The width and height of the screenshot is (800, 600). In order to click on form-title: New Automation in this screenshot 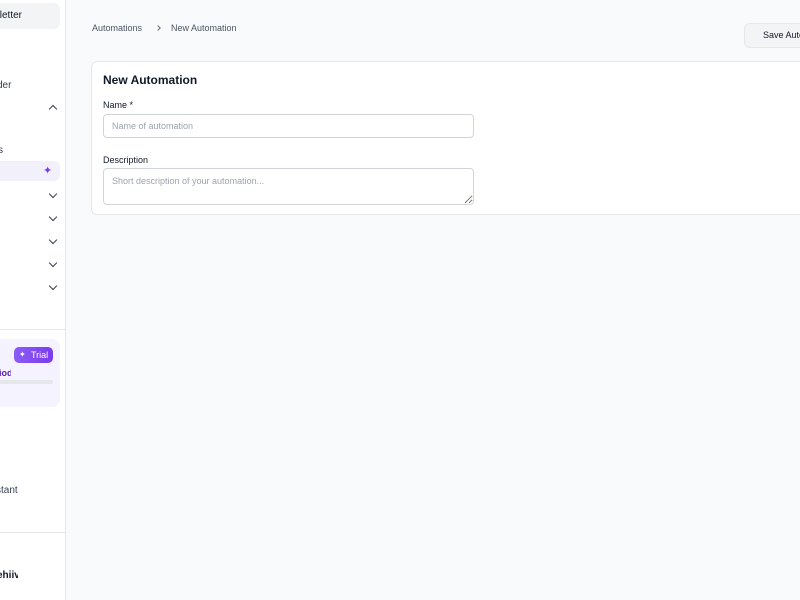, I will do `click(150, 80)`.